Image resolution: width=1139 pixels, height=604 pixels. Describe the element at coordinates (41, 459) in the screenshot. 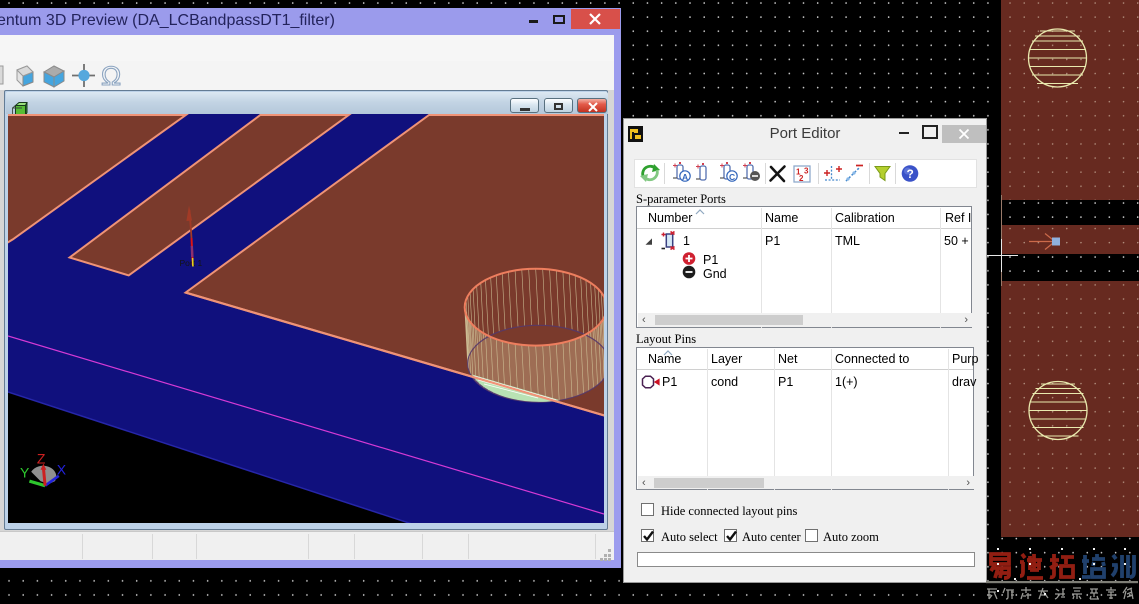

I see `svg-text: Z` at that location.